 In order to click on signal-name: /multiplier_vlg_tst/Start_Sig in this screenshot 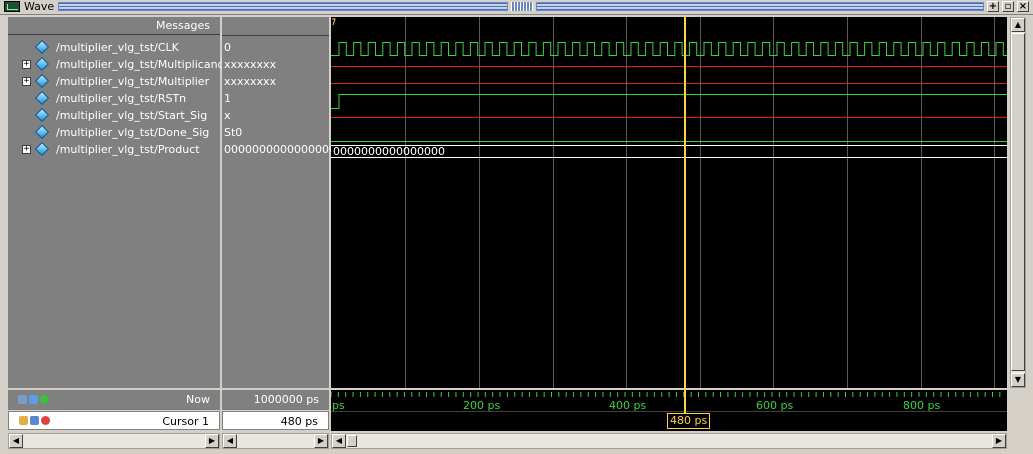, I will do `click(132, 115)`.